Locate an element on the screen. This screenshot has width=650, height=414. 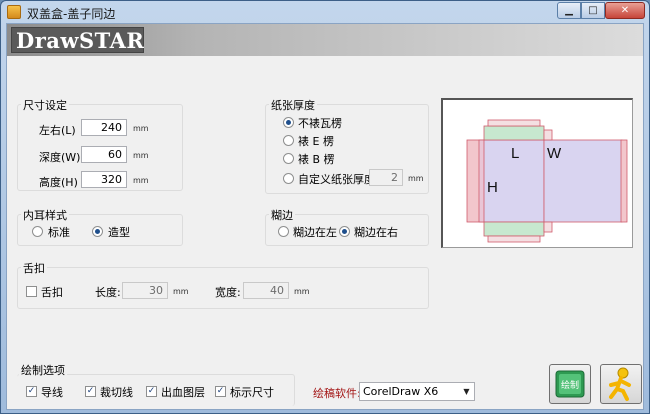
draw-options-title: 绘制选项 is located at coordinates (43, 370).